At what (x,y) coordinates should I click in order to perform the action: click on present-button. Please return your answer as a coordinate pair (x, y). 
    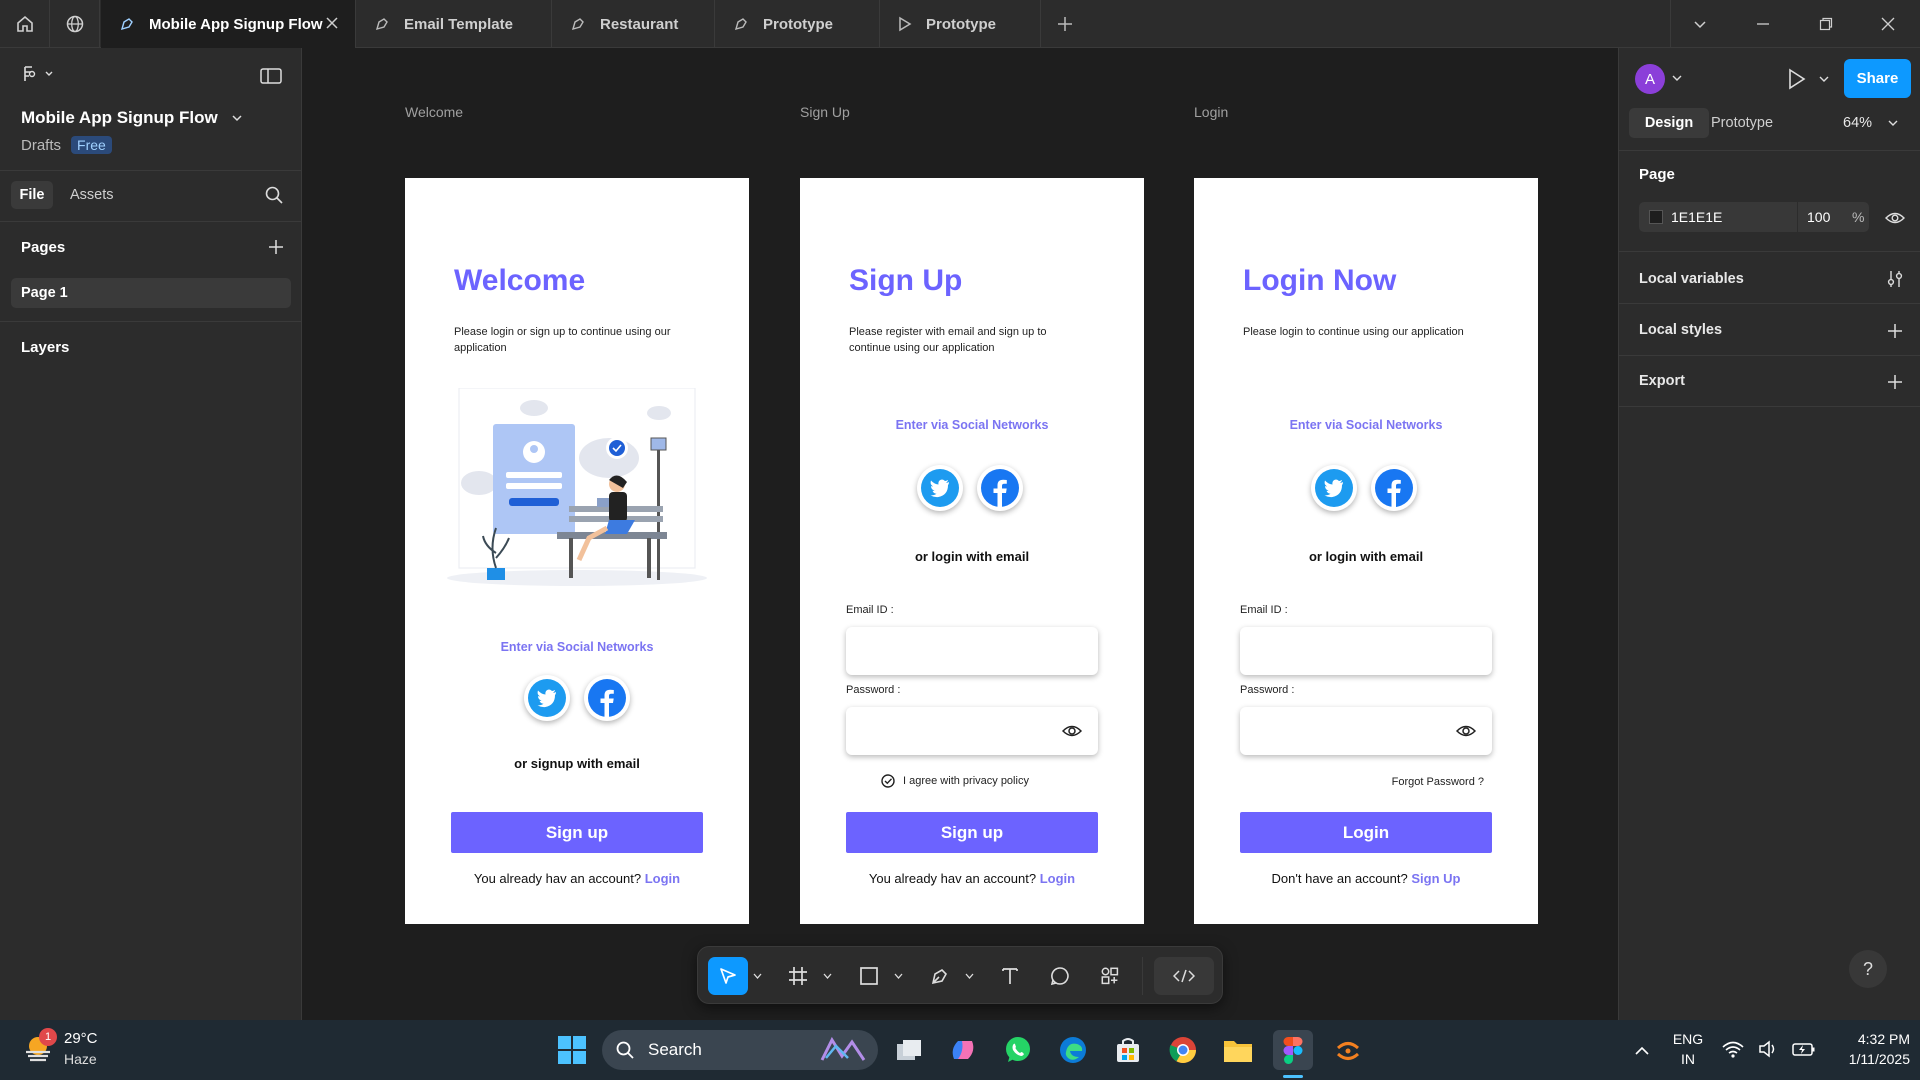
    Looking at the image, I should click on (1797, 79).